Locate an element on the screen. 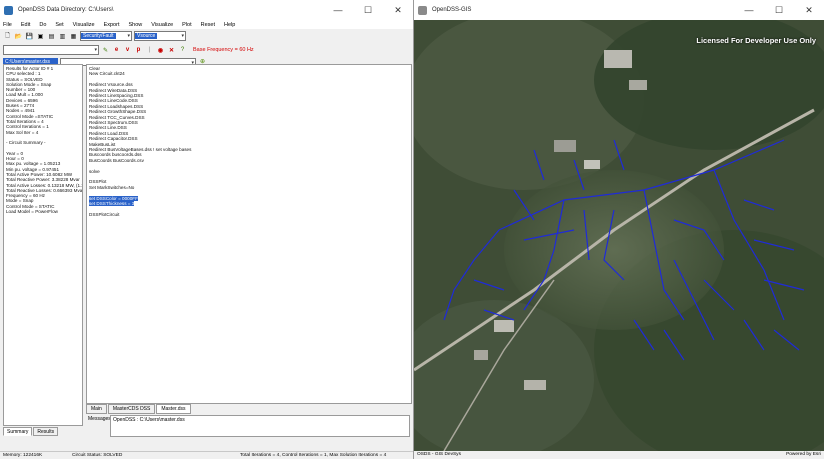 The height and width of the screenshot is (459, 824). menu-help: Help is located at coordinates (229, 25).